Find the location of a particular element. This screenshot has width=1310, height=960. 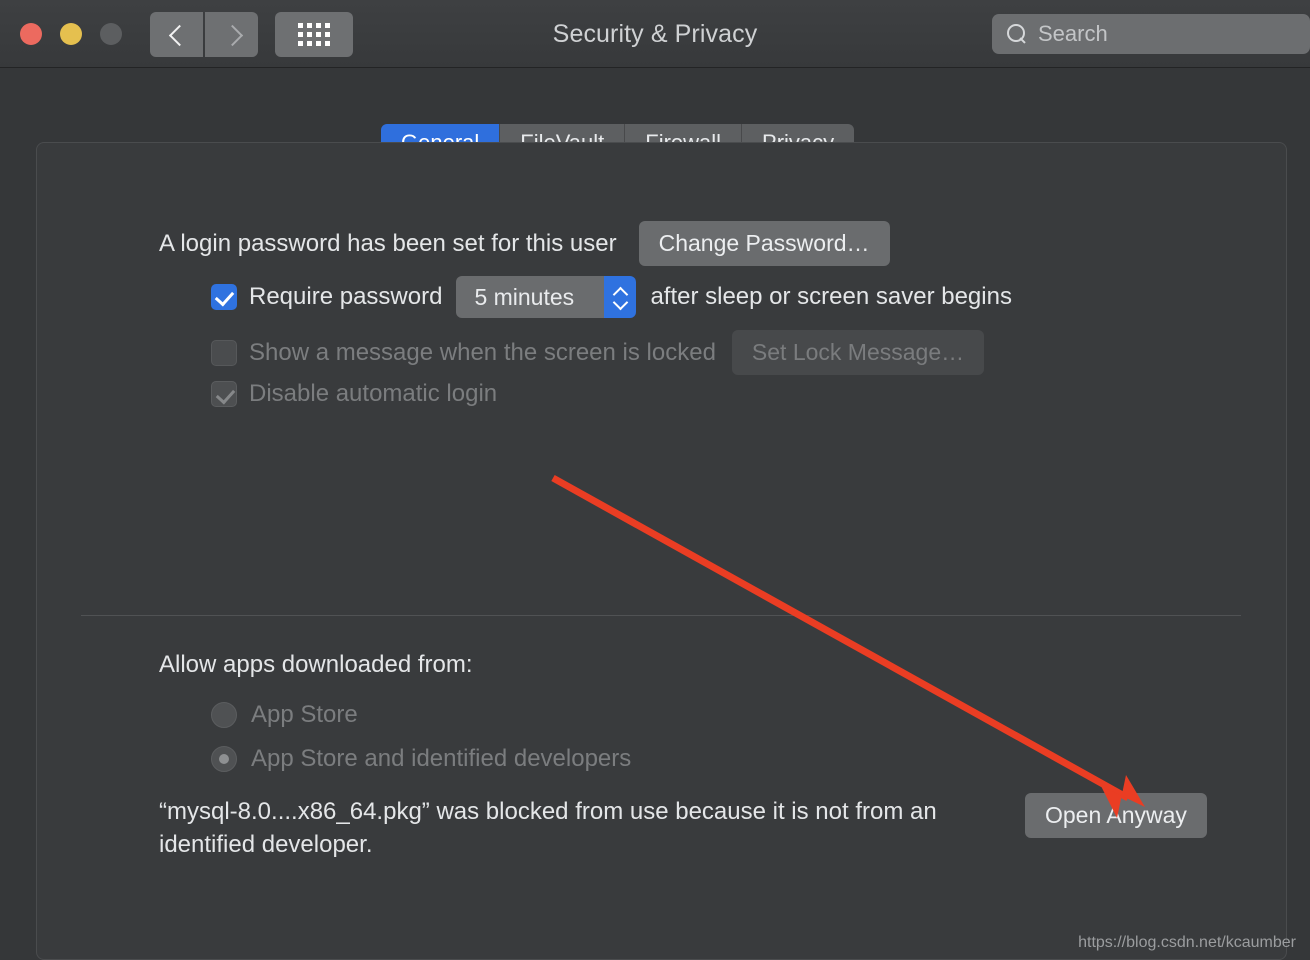

show-lock-message-label: Show a message when the screen is locked is located at coordinates (482, 352).